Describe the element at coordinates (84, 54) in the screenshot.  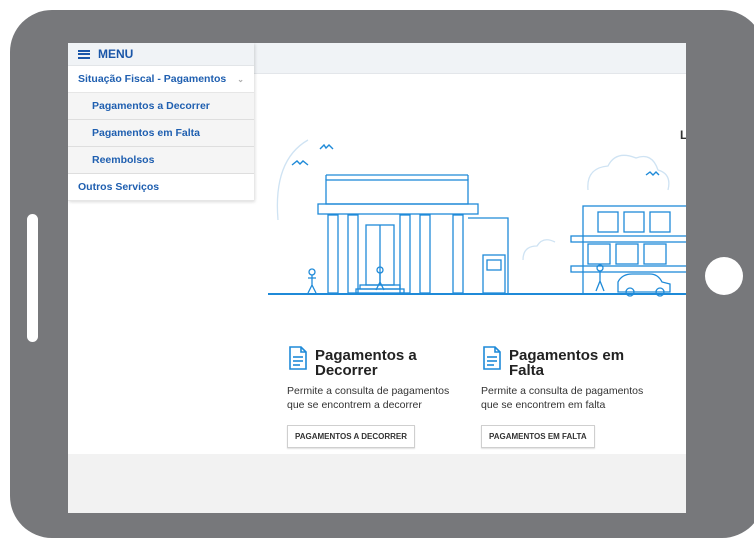
I see `hamburger-icon` at that location.